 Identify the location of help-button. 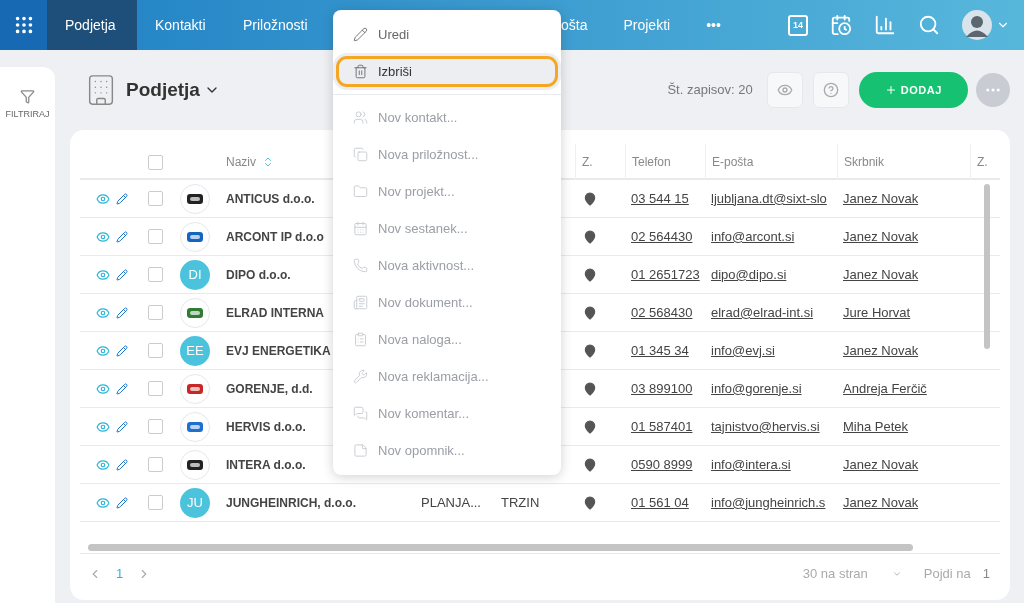
(830, 90).